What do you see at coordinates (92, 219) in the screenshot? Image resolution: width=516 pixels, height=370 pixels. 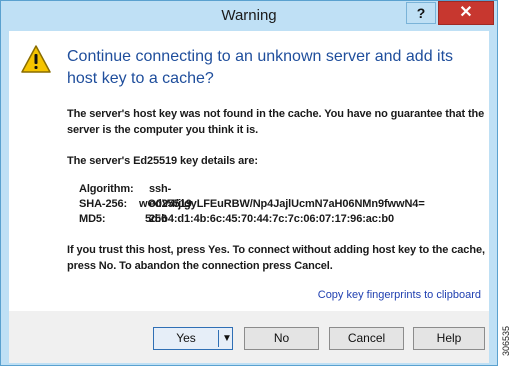 I see `key-detail-label: MD5:` at bounding box center [92, 219].